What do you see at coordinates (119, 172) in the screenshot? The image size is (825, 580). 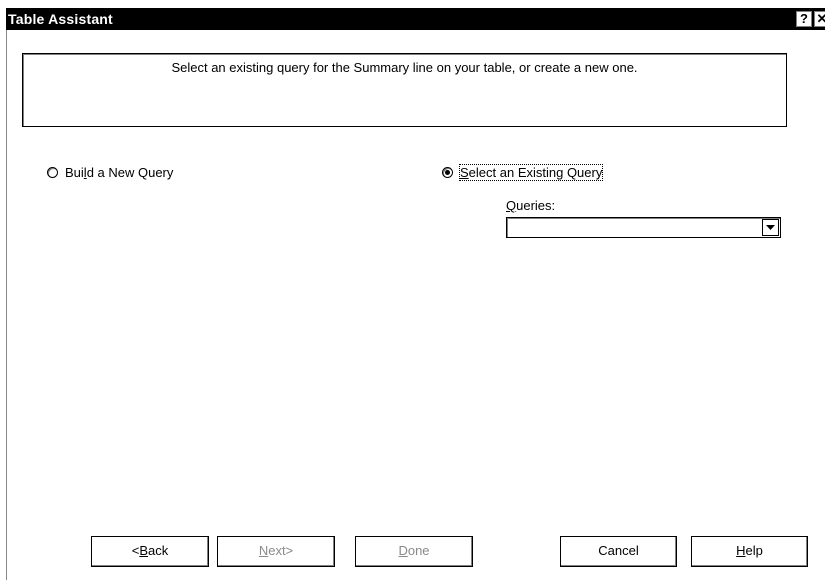 I see `radio-build-new-query-label: Build a New Query` at bounding box center [119, 172].